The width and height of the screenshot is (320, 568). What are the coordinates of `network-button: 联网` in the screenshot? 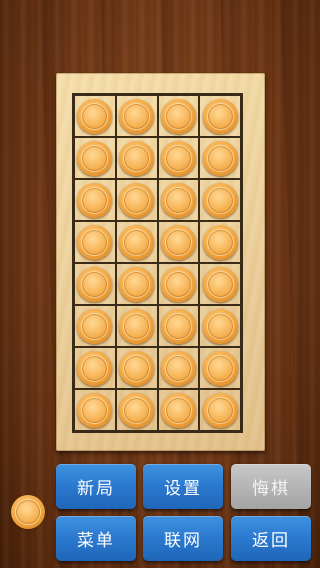 It's located at (183, 538).